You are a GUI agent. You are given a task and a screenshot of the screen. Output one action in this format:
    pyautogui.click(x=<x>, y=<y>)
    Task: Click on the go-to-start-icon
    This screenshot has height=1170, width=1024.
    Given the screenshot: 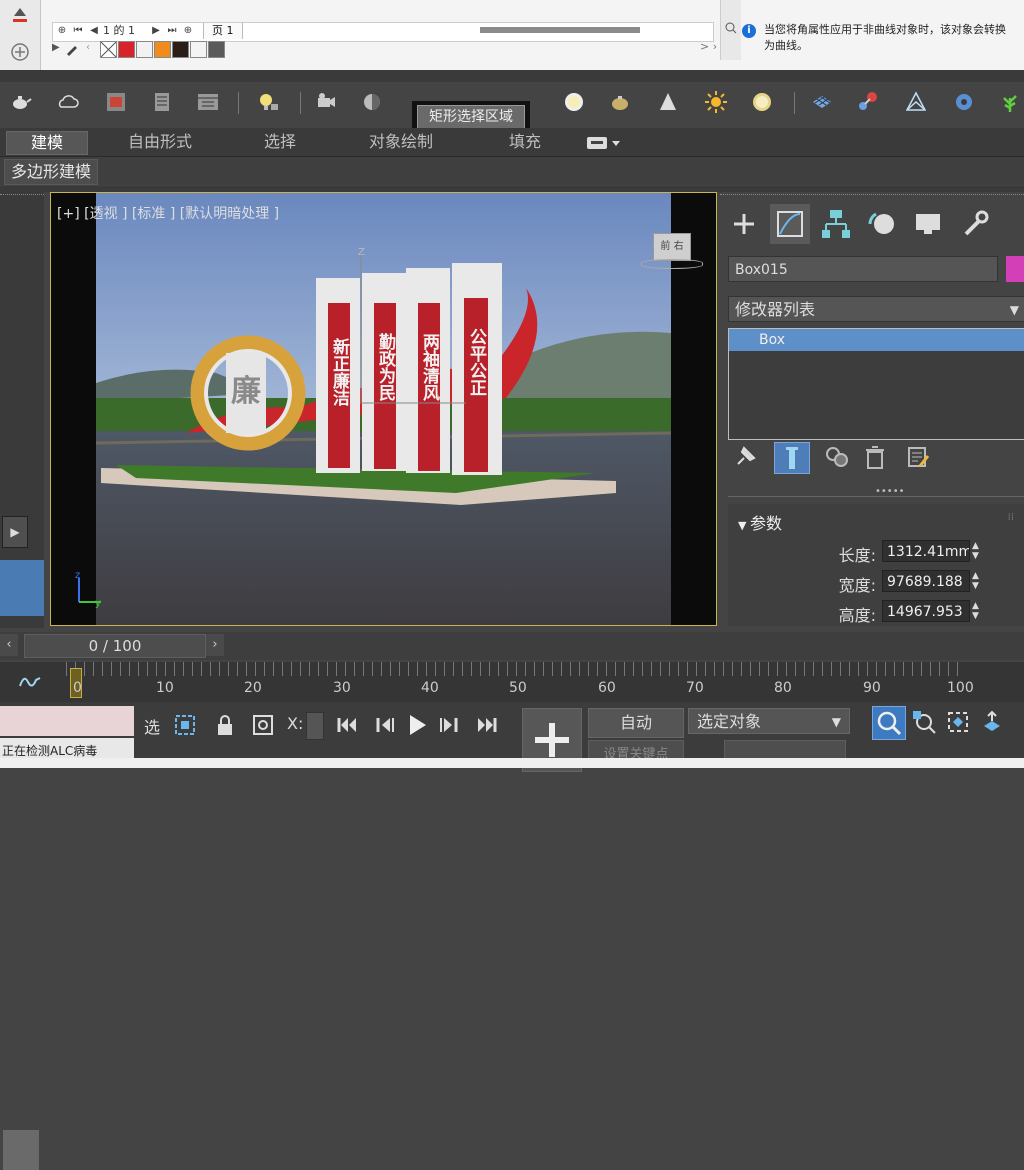 What is the action you would take?
    pyautogui.click(x=347, y=725)
    